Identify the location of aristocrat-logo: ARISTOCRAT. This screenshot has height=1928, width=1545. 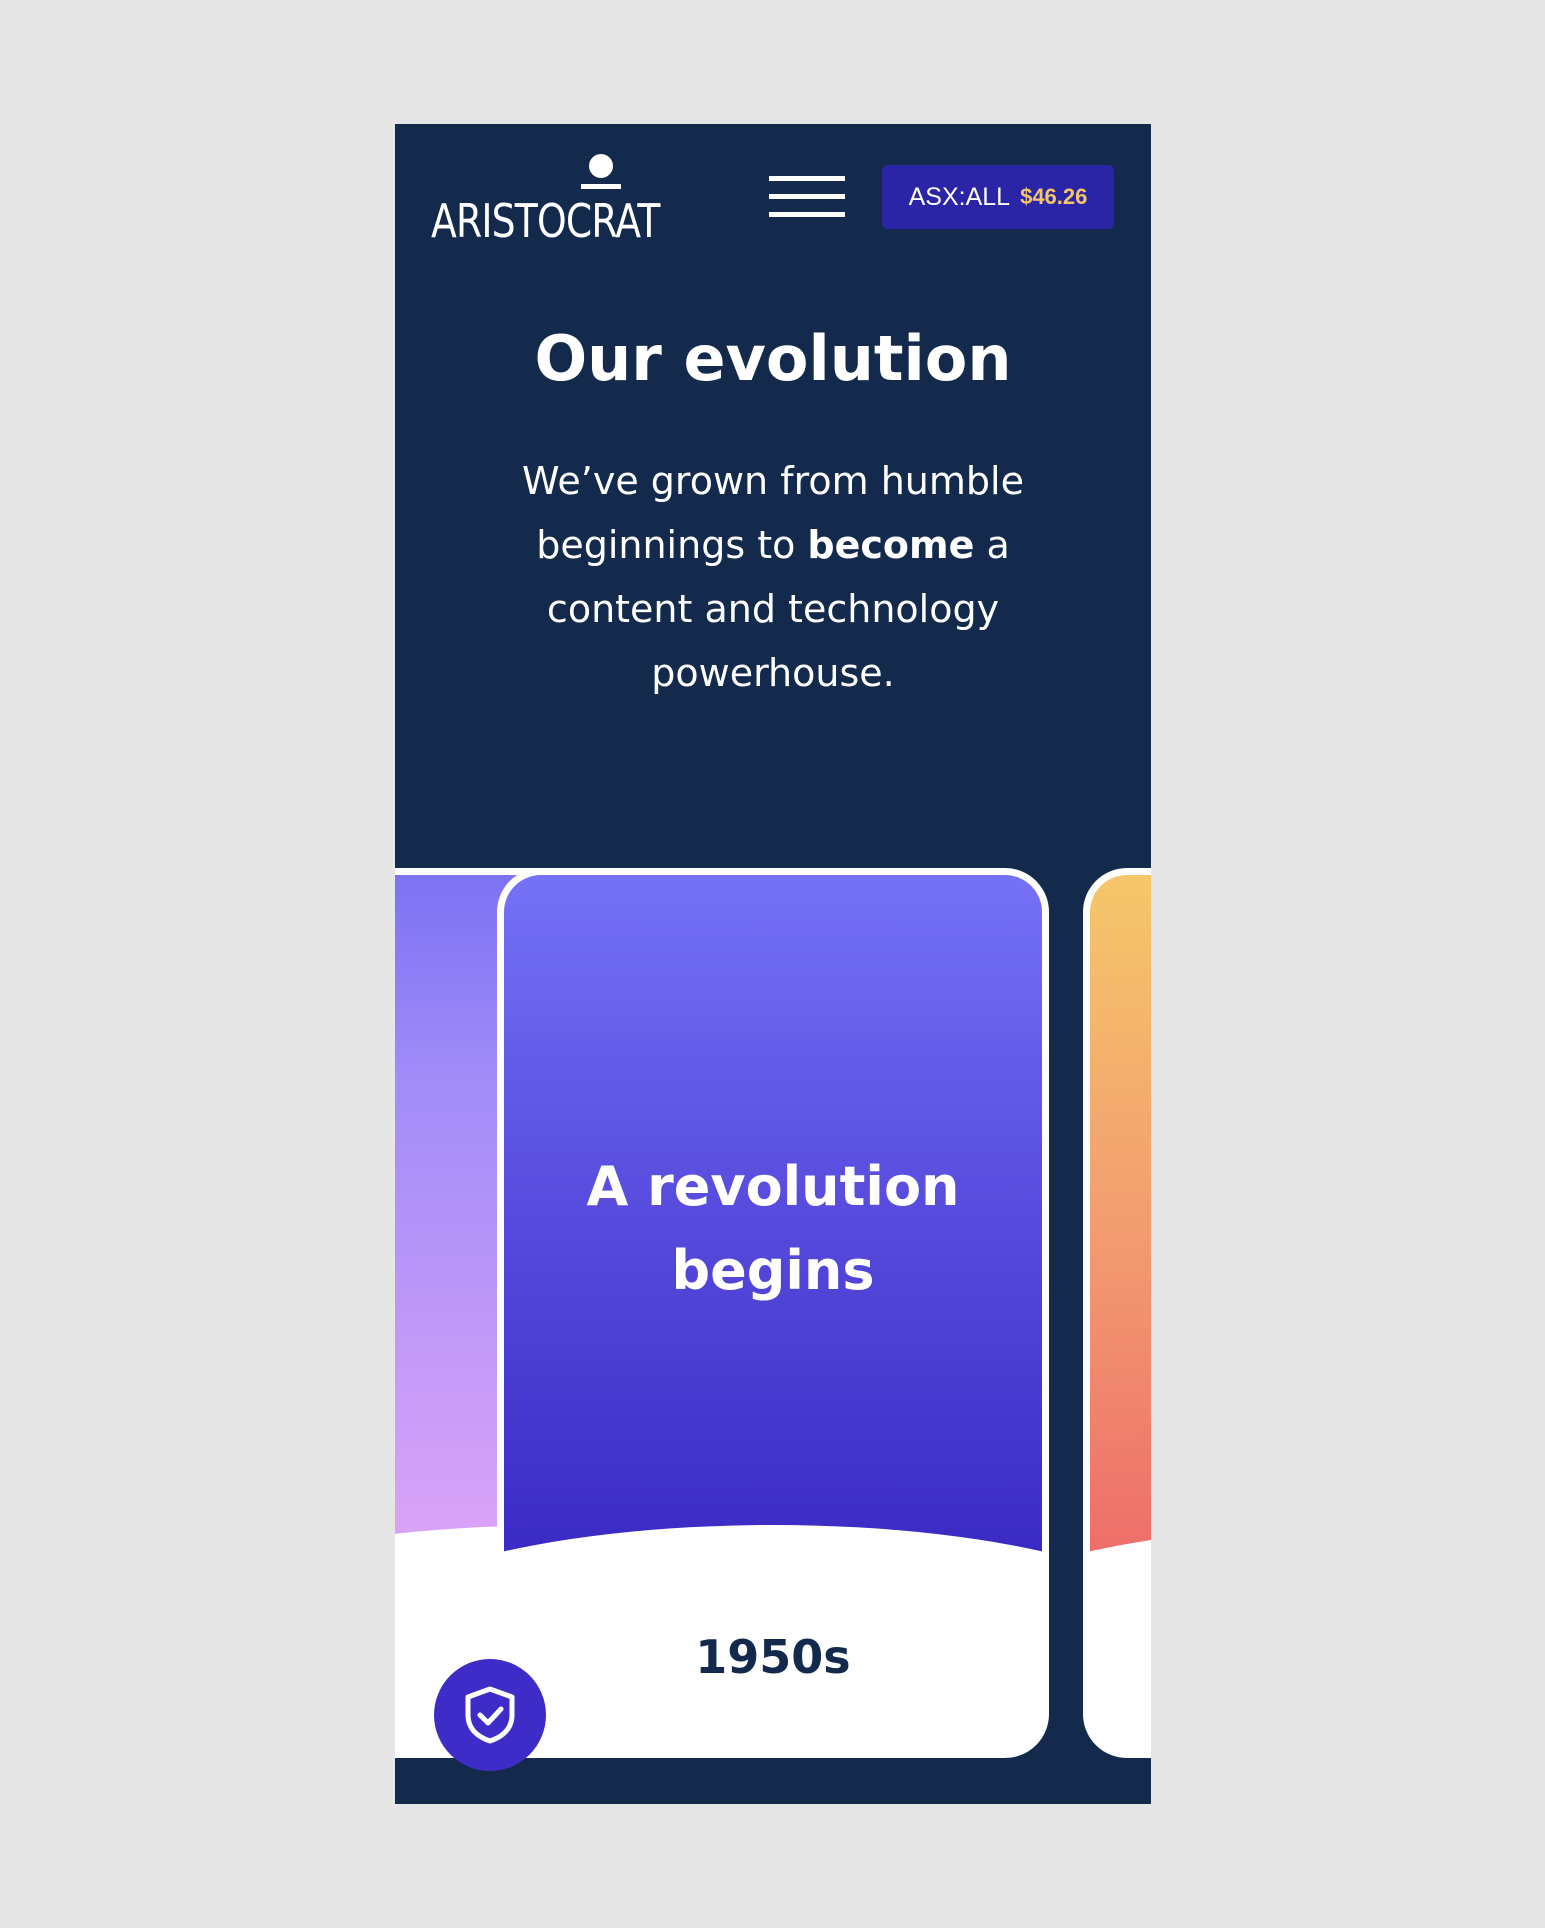
(561, 202).